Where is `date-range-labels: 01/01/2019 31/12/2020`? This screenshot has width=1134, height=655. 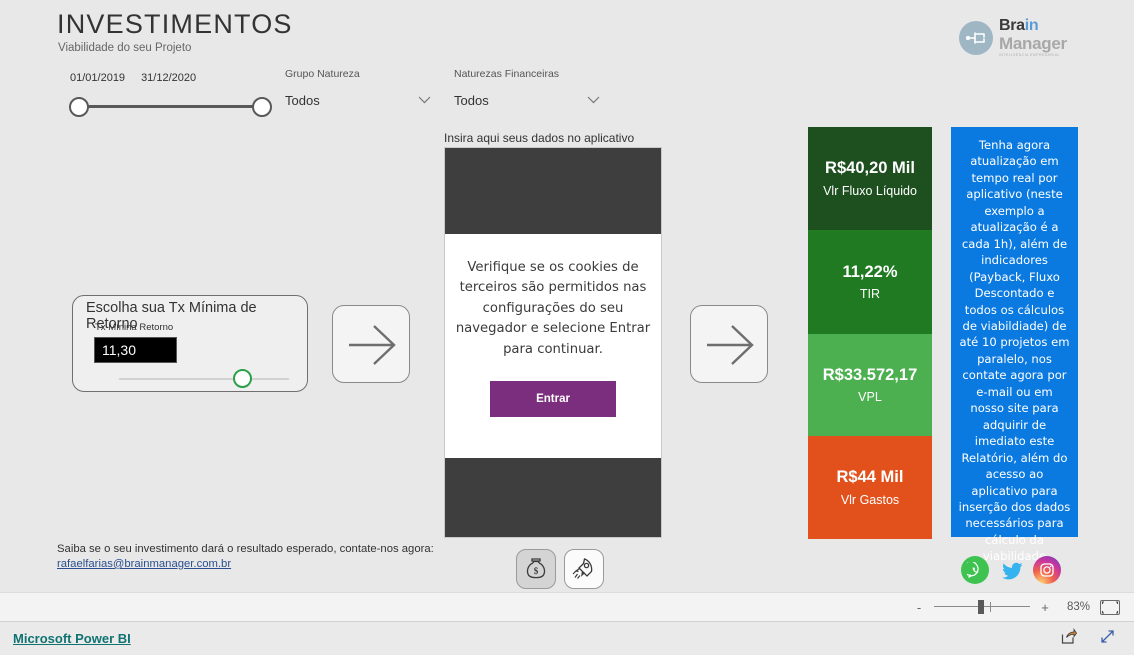 date-range-labels: 01/01/2019 31/12/2020 is located at coordinates (170, 78).